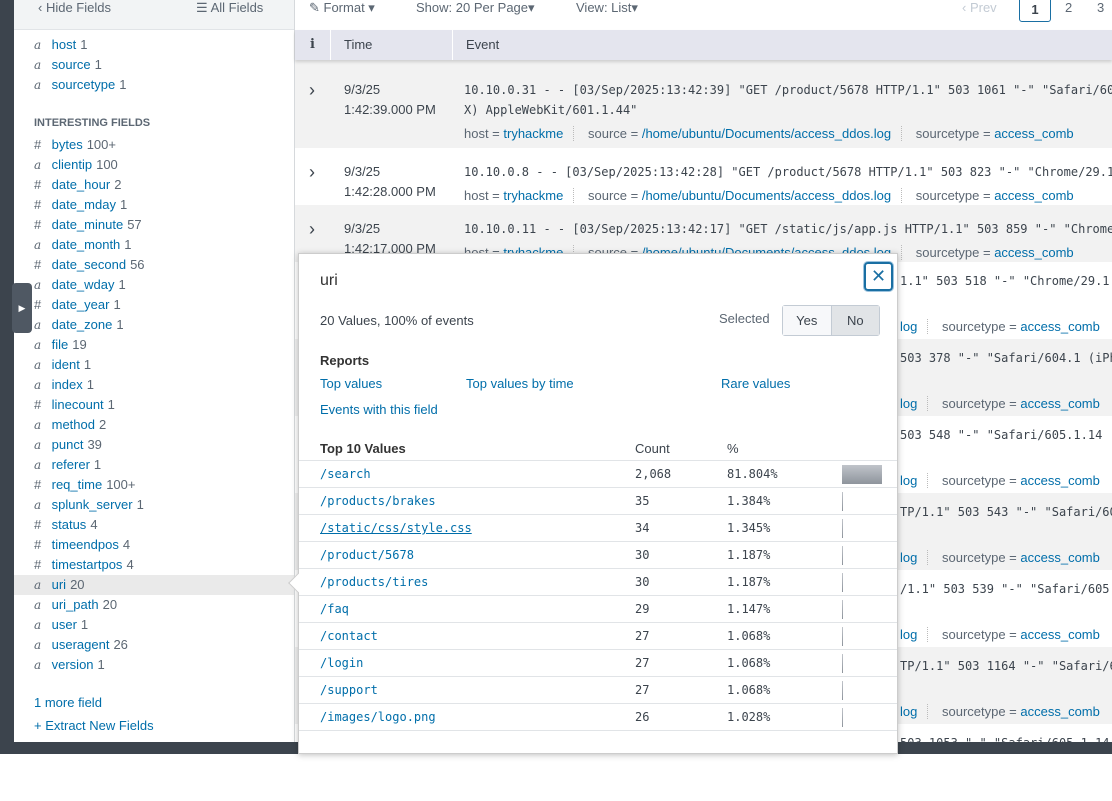 The height and width of the screenshot is (801, 1112). I want to click on top-values-link: Top values, so click(351, 383).